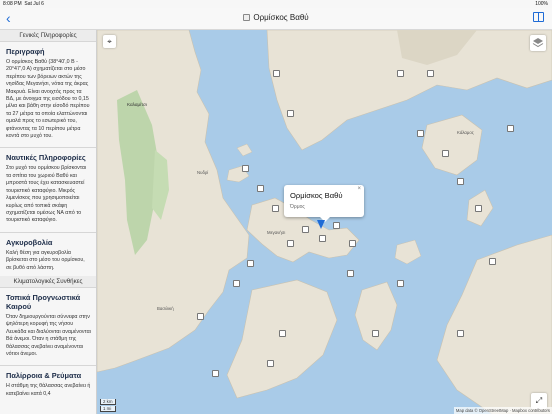 The image size is (552, 414). I want to click on place-label: Βασιλική, so click(165, 308).